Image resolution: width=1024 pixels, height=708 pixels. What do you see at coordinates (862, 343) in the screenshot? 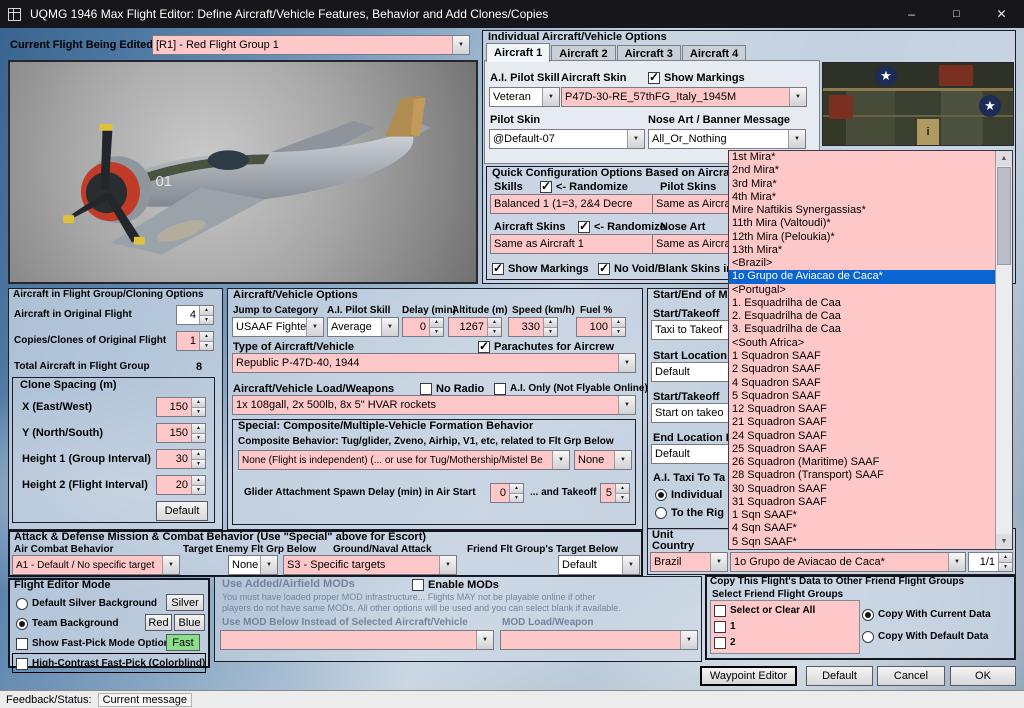
I see `unit-dropdown-option: <South Africa>` at bounding box center [862, 343].